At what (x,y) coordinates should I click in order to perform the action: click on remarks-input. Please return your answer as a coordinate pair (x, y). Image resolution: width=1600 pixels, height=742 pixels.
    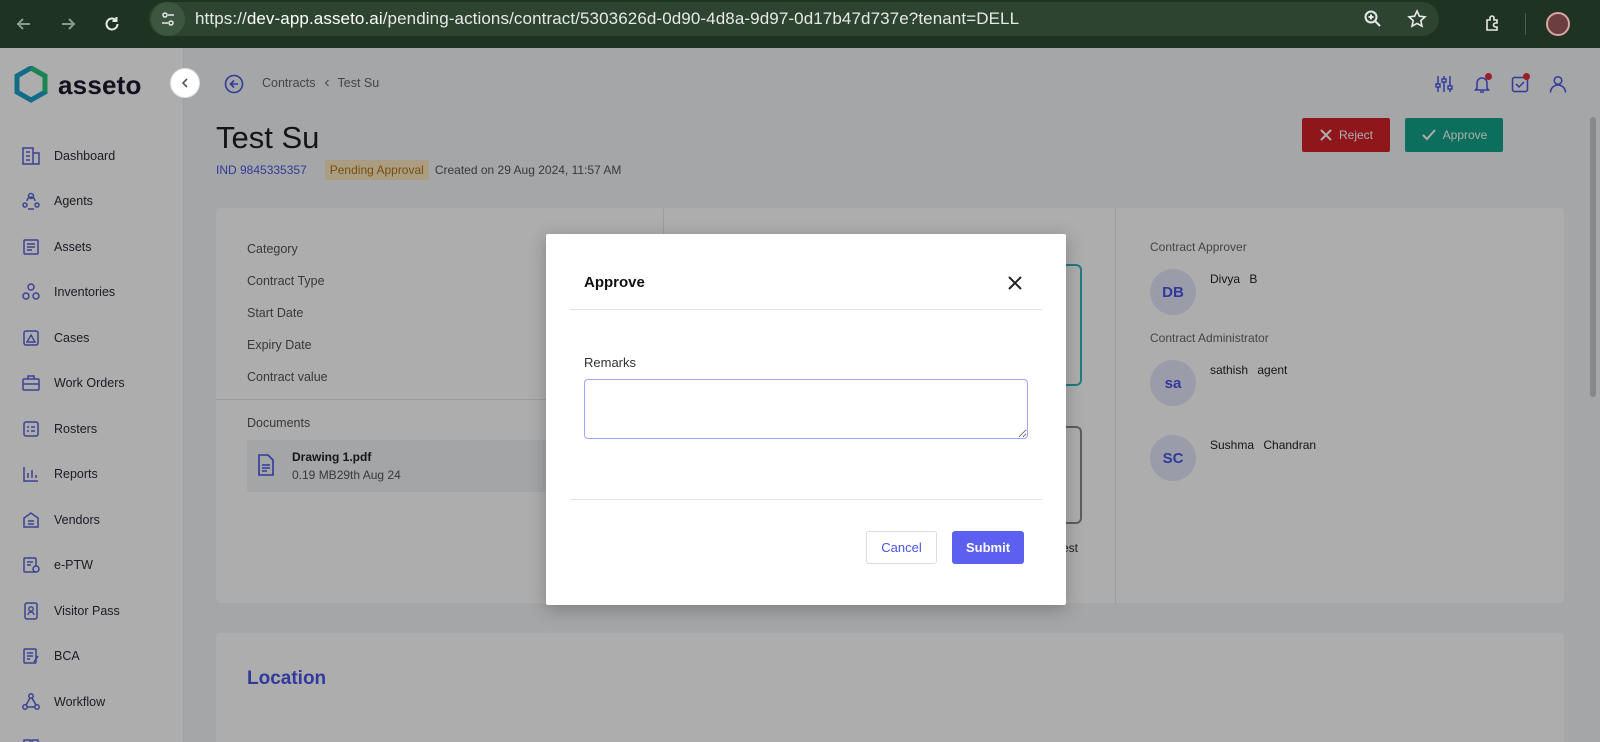
    Looking at the image, I should click on (806, 409).